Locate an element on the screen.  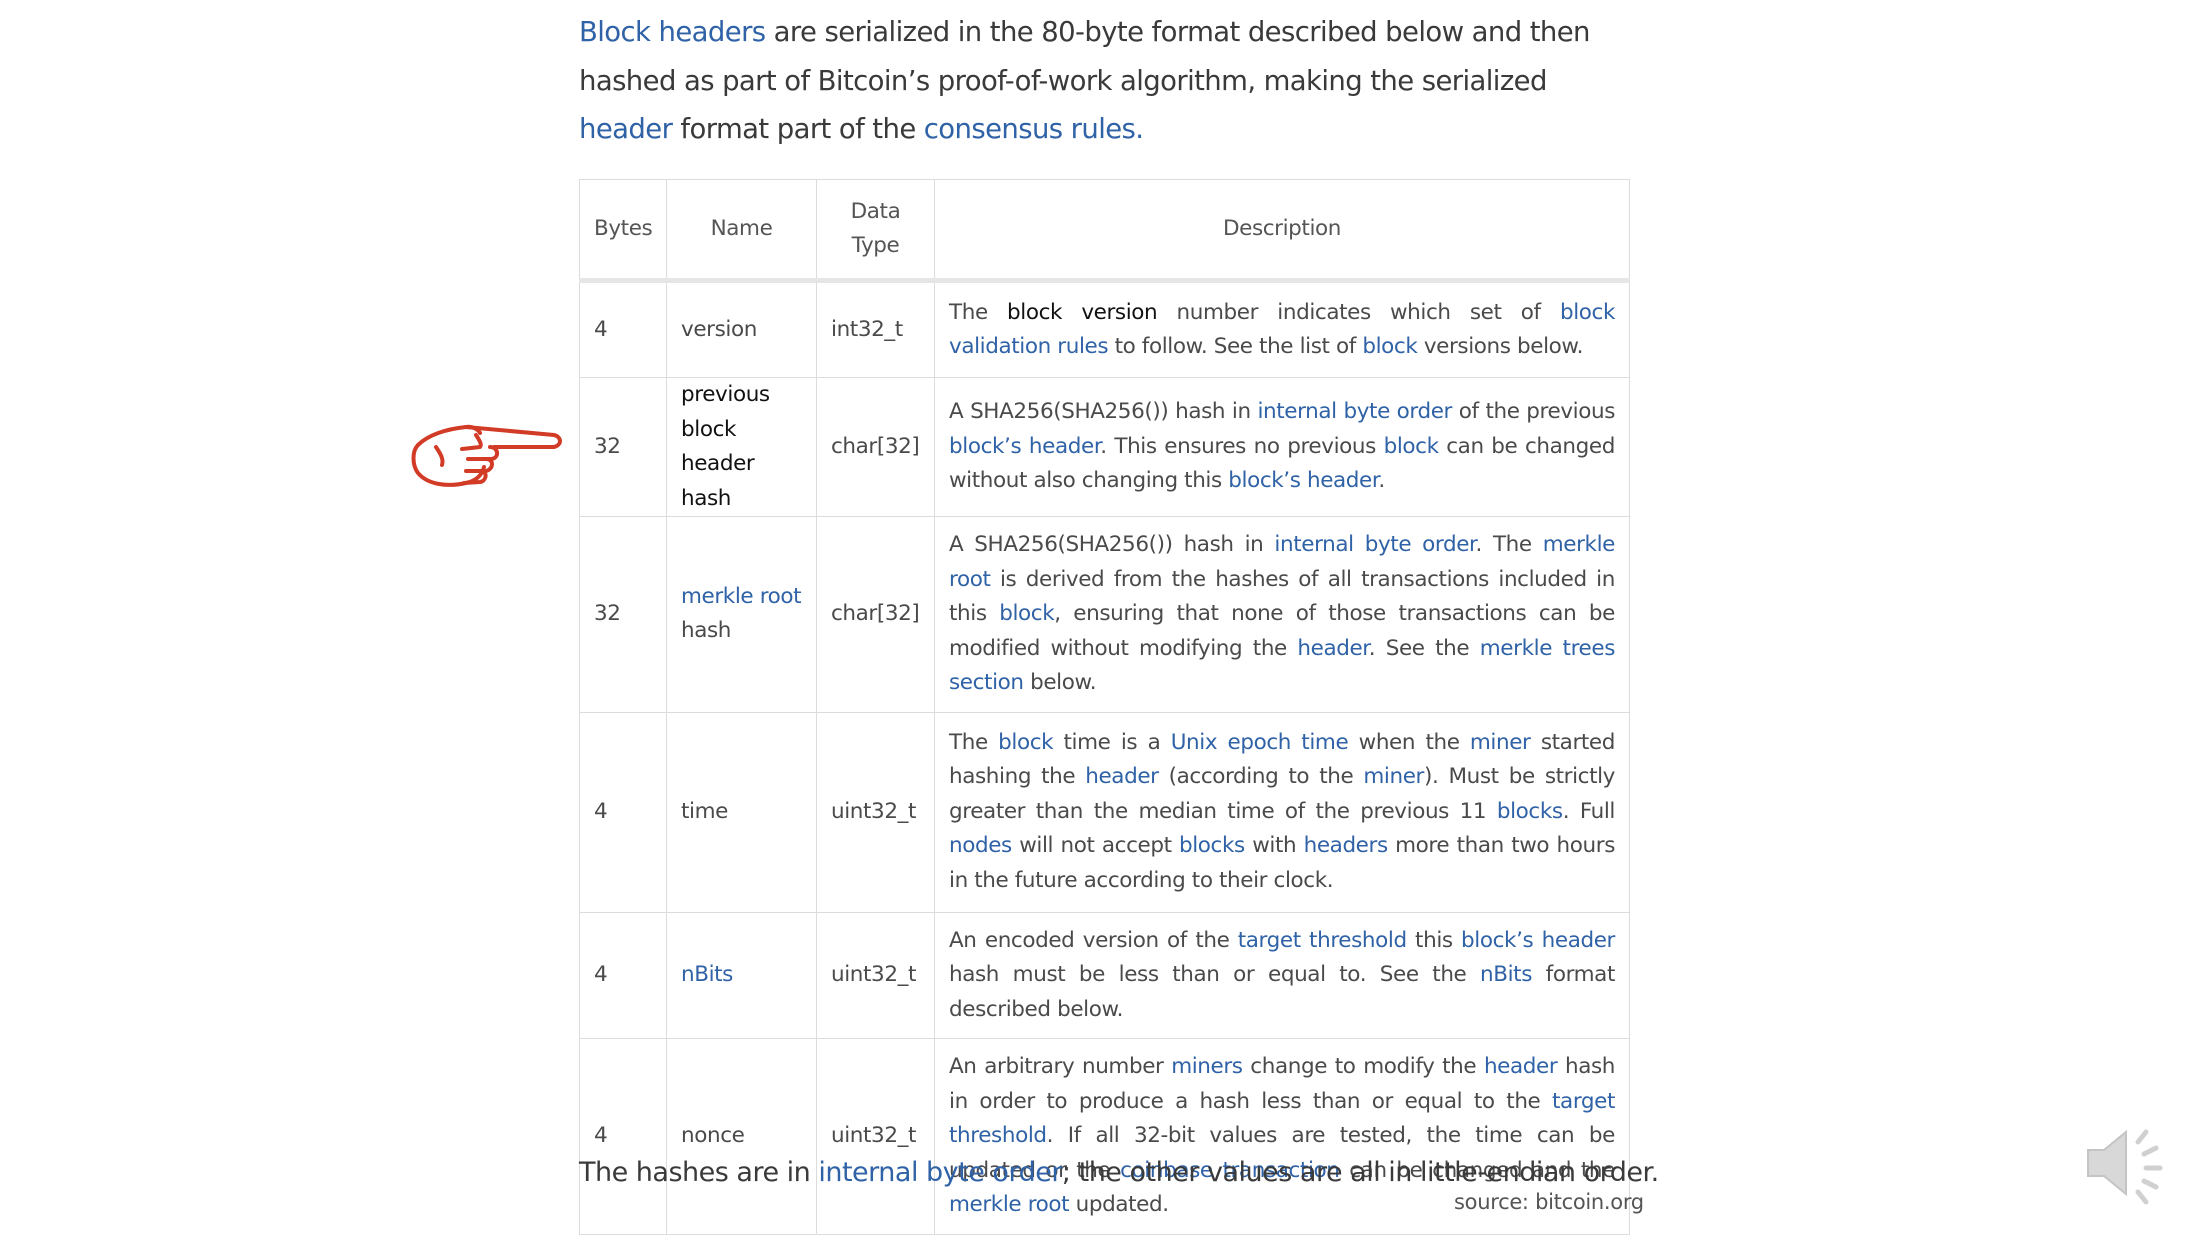
desc-text: An encoded version of the is located at coordinates (1093, 940).